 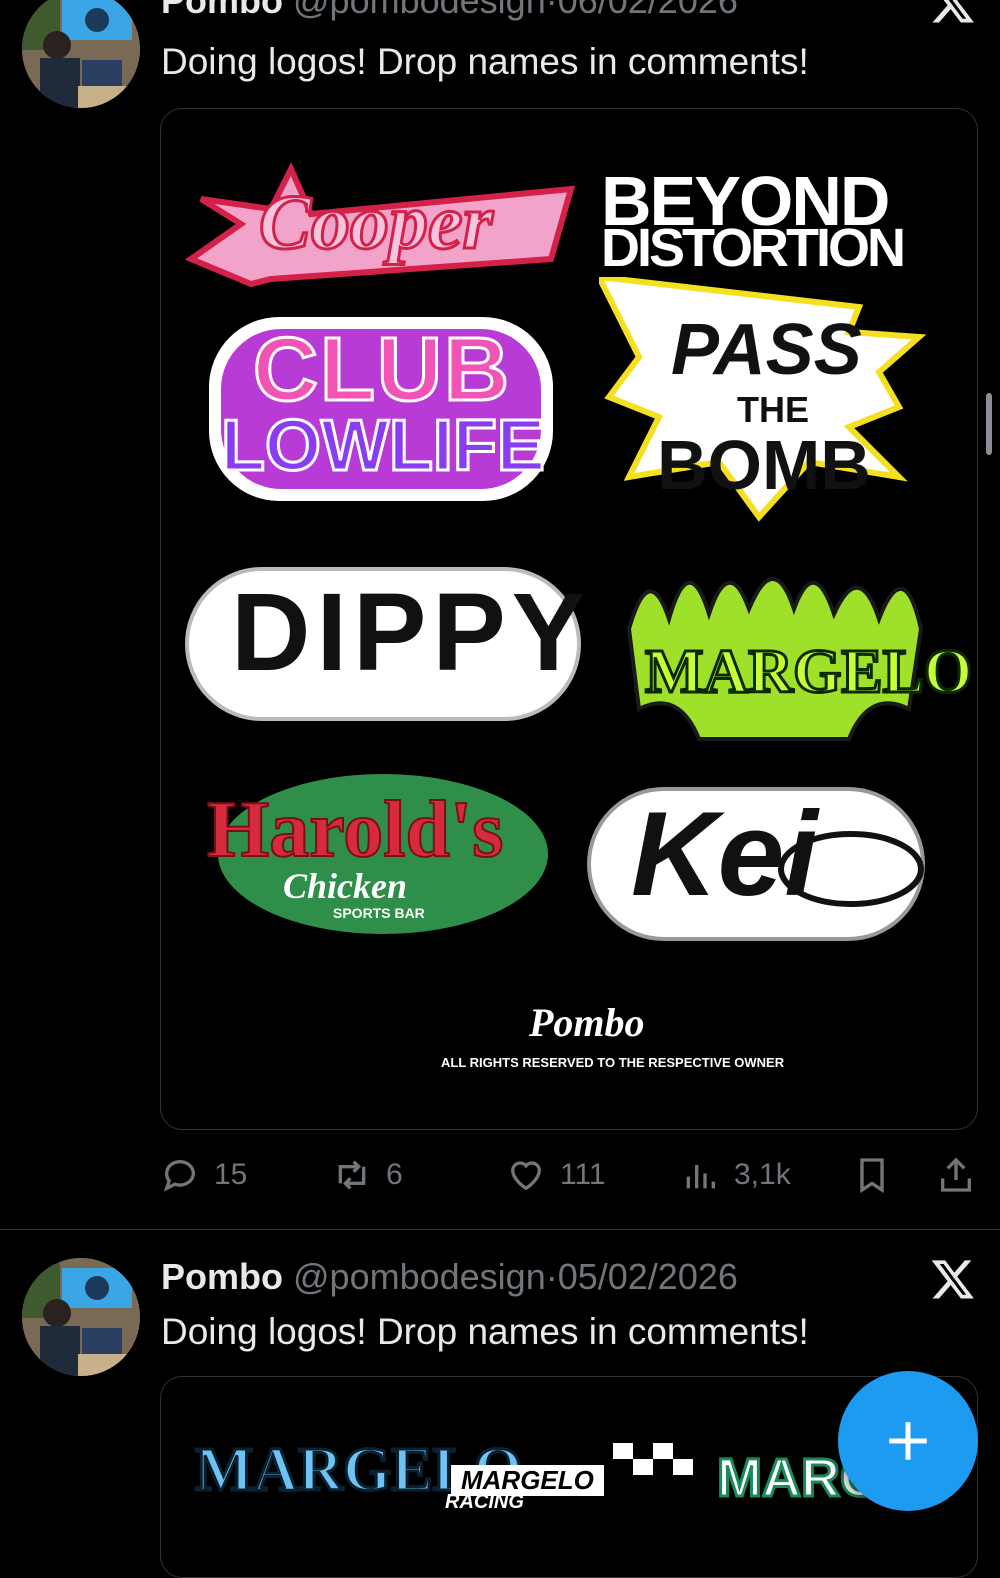 I want to click on logo-bomb: BOMB, so click(x=764, y=465).